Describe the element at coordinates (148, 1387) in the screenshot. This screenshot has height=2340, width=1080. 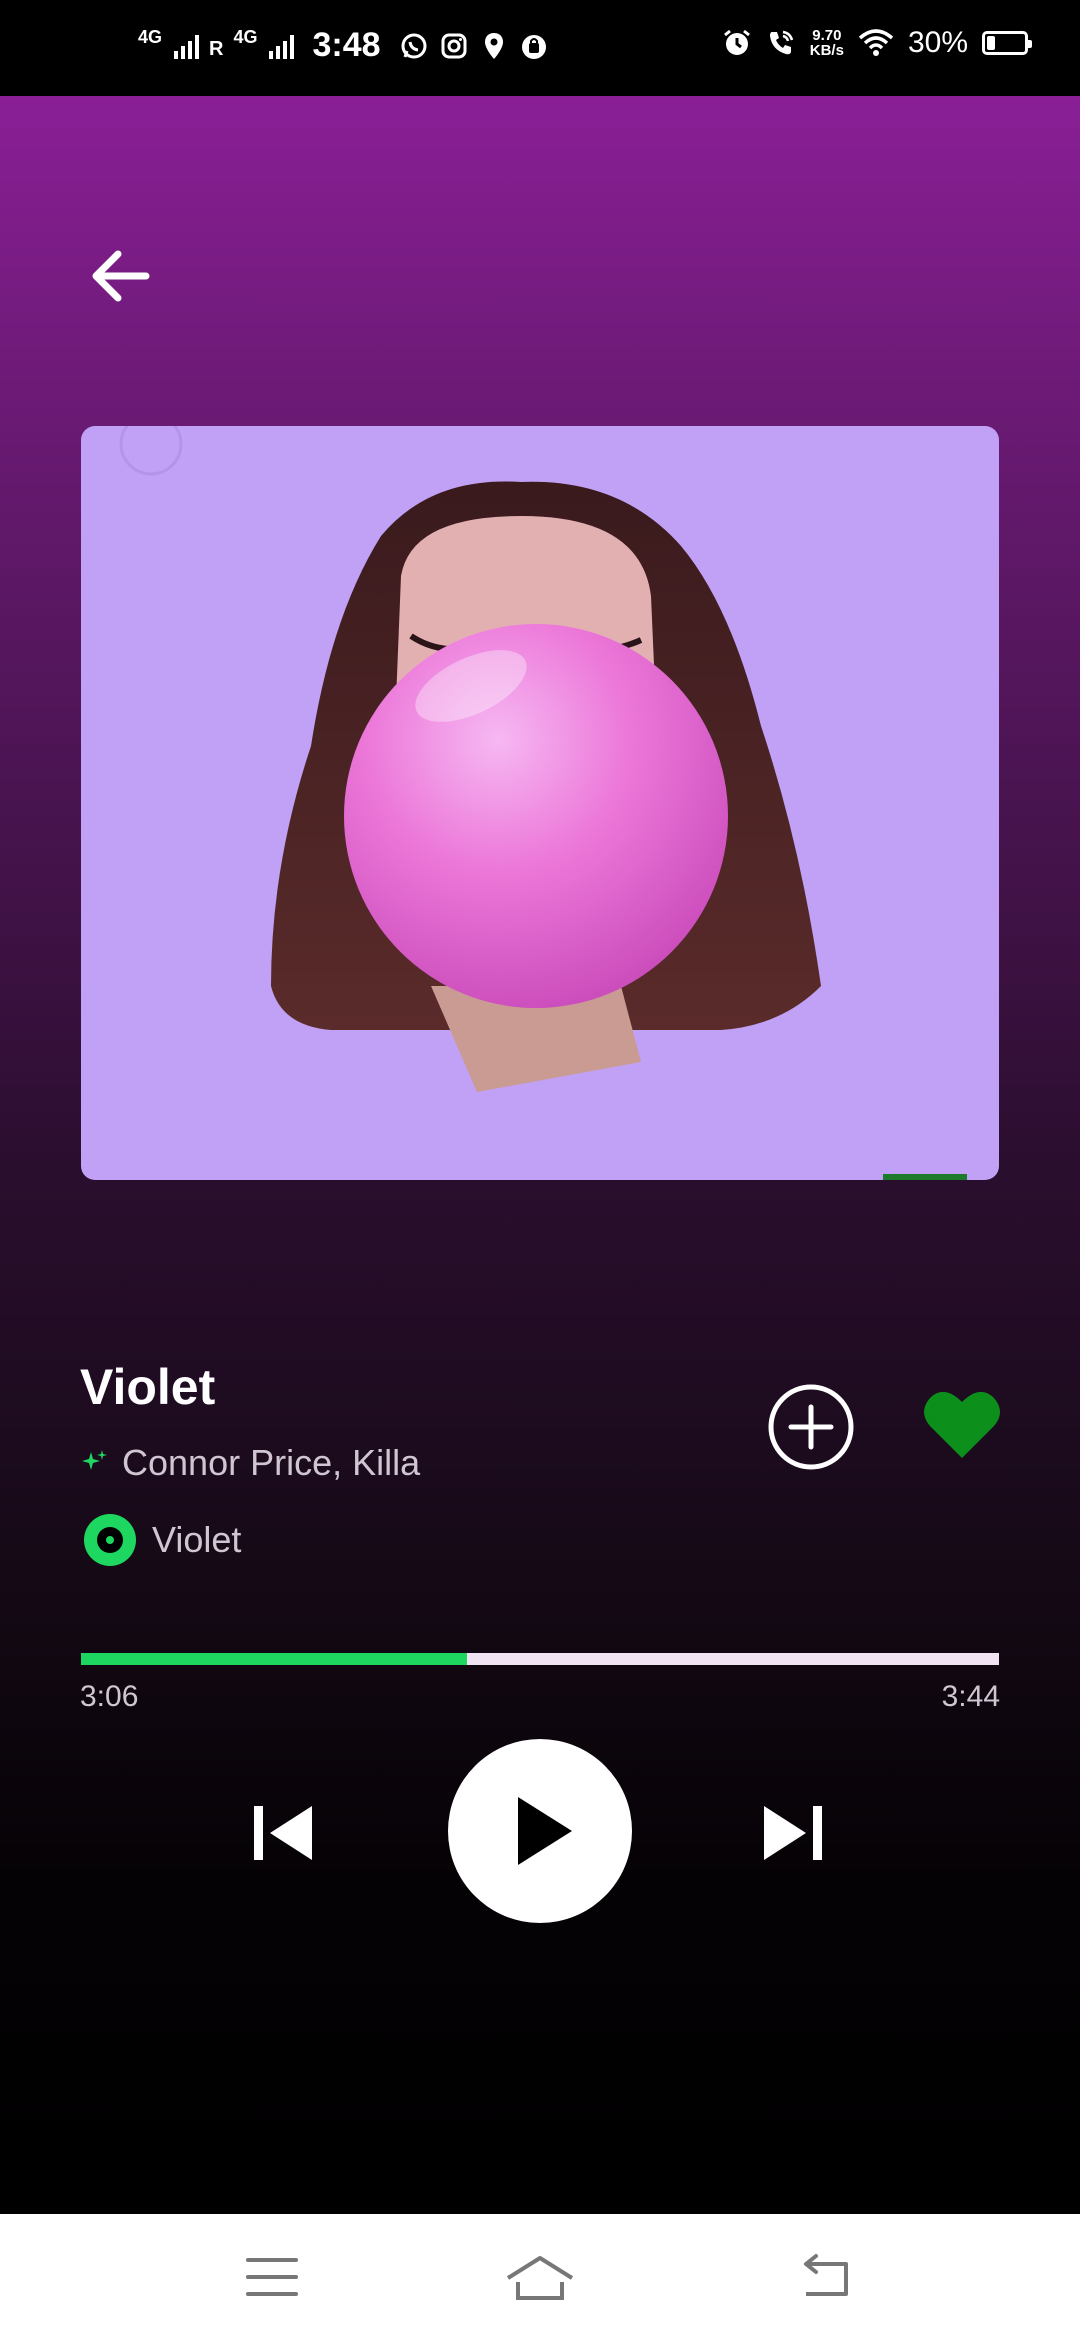
I see `track-title: Violet` at that location.